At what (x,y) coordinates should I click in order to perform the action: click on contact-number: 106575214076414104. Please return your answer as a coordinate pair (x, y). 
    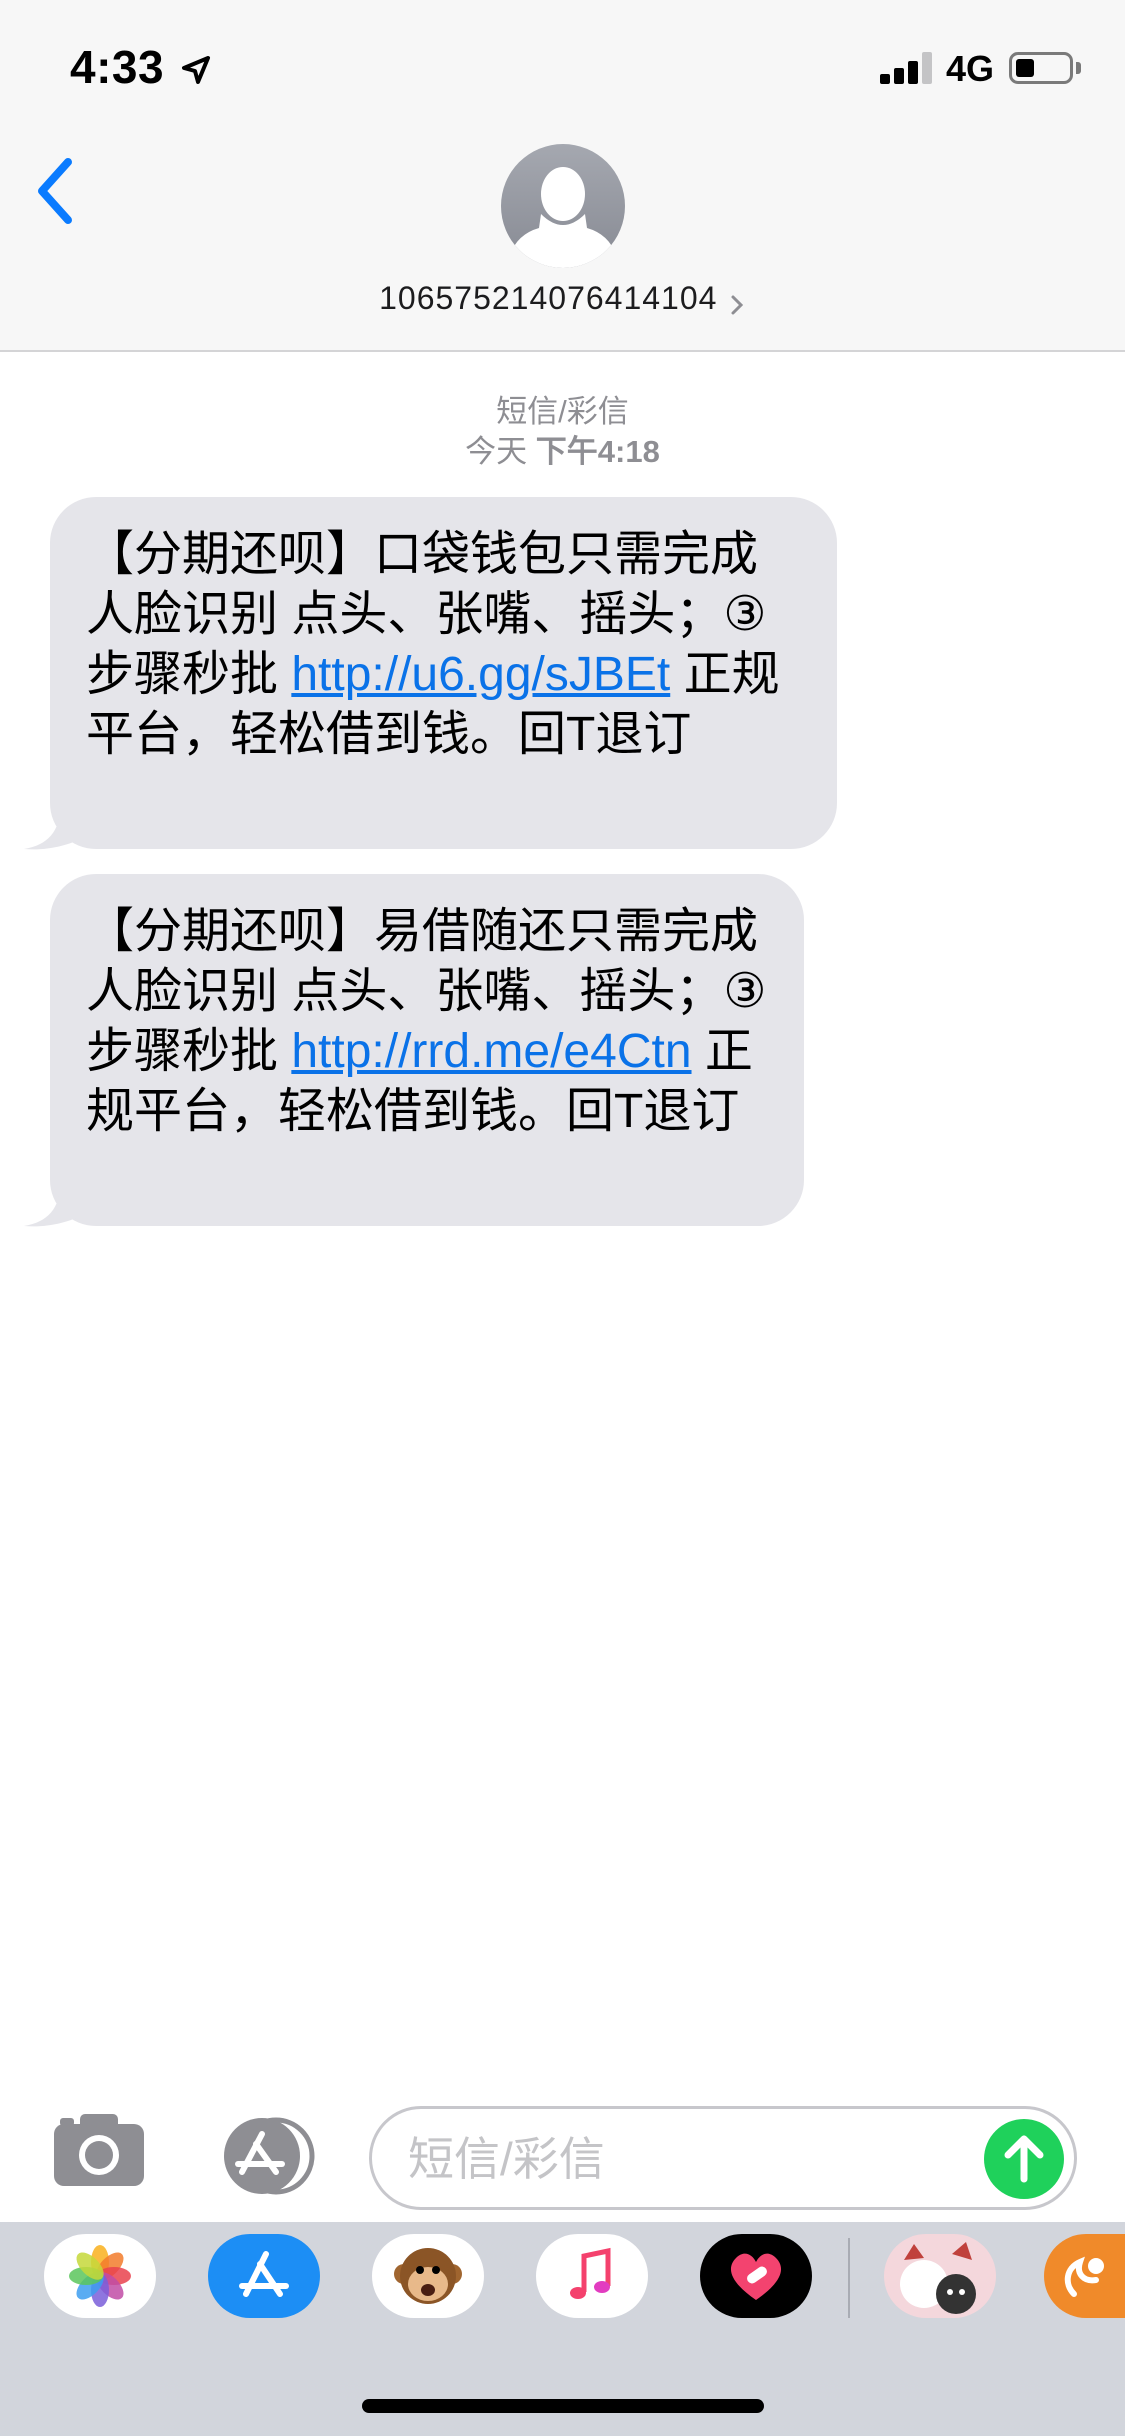
    Looking at the image, I should click on (548, 298).